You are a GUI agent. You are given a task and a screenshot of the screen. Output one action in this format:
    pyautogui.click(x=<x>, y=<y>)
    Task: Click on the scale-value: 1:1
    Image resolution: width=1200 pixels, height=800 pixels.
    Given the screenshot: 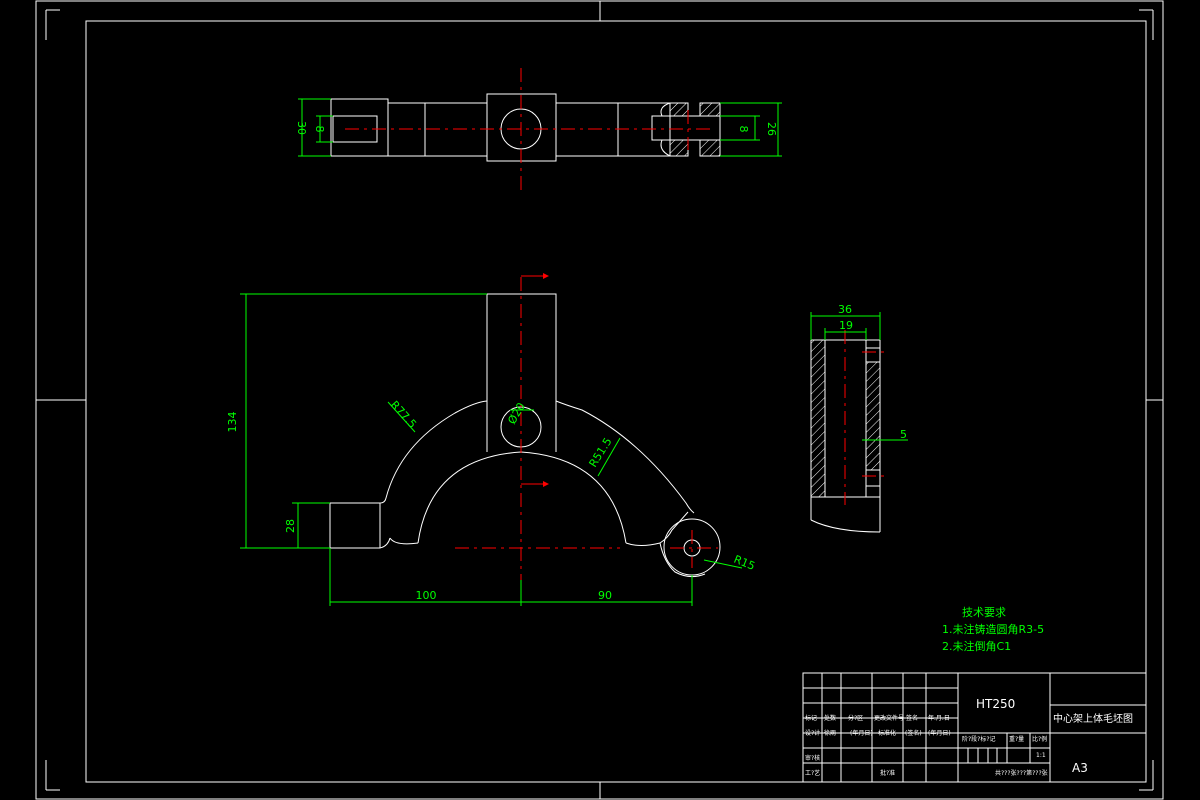 What is the action you would take?
    pyautogui.click(x=1041, y=755)
    